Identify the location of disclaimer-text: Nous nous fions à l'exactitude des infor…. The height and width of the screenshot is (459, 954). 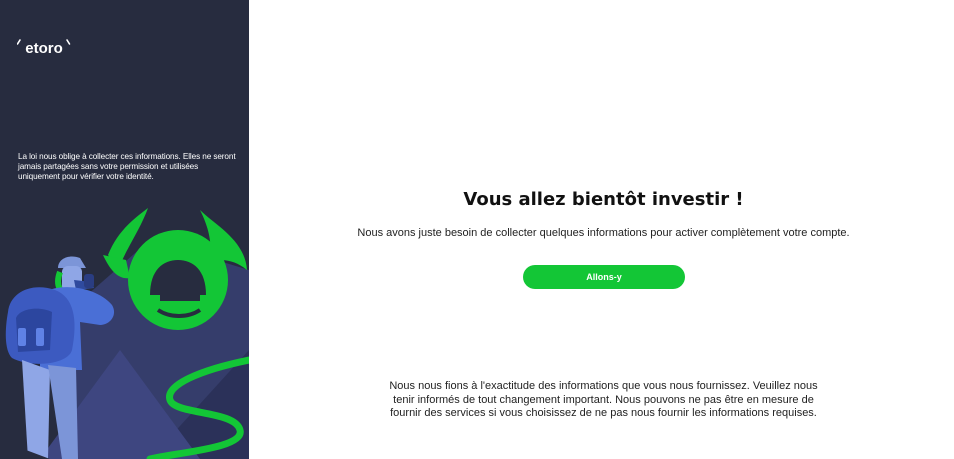
(603, 399).